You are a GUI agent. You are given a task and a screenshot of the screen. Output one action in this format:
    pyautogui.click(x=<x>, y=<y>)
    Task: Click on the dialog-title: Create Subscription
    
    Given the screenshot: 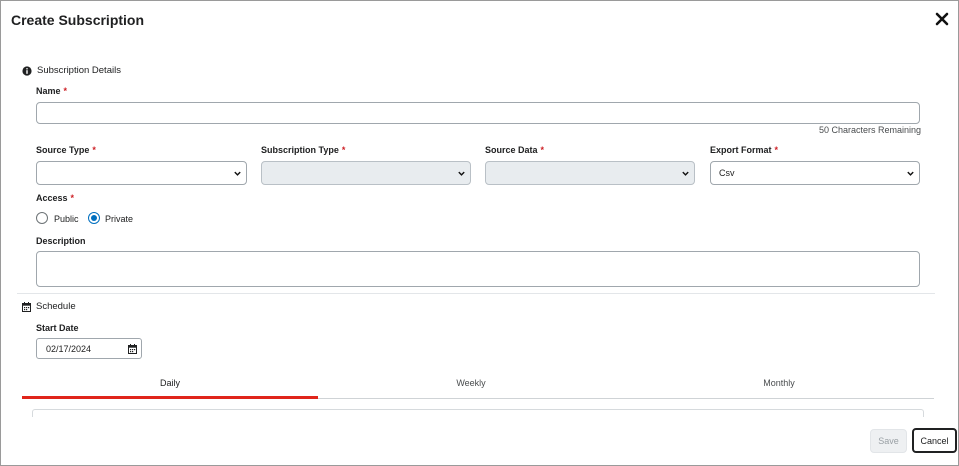 What is the action you would take?
    pyautogui.click(x=78, y=20)
    